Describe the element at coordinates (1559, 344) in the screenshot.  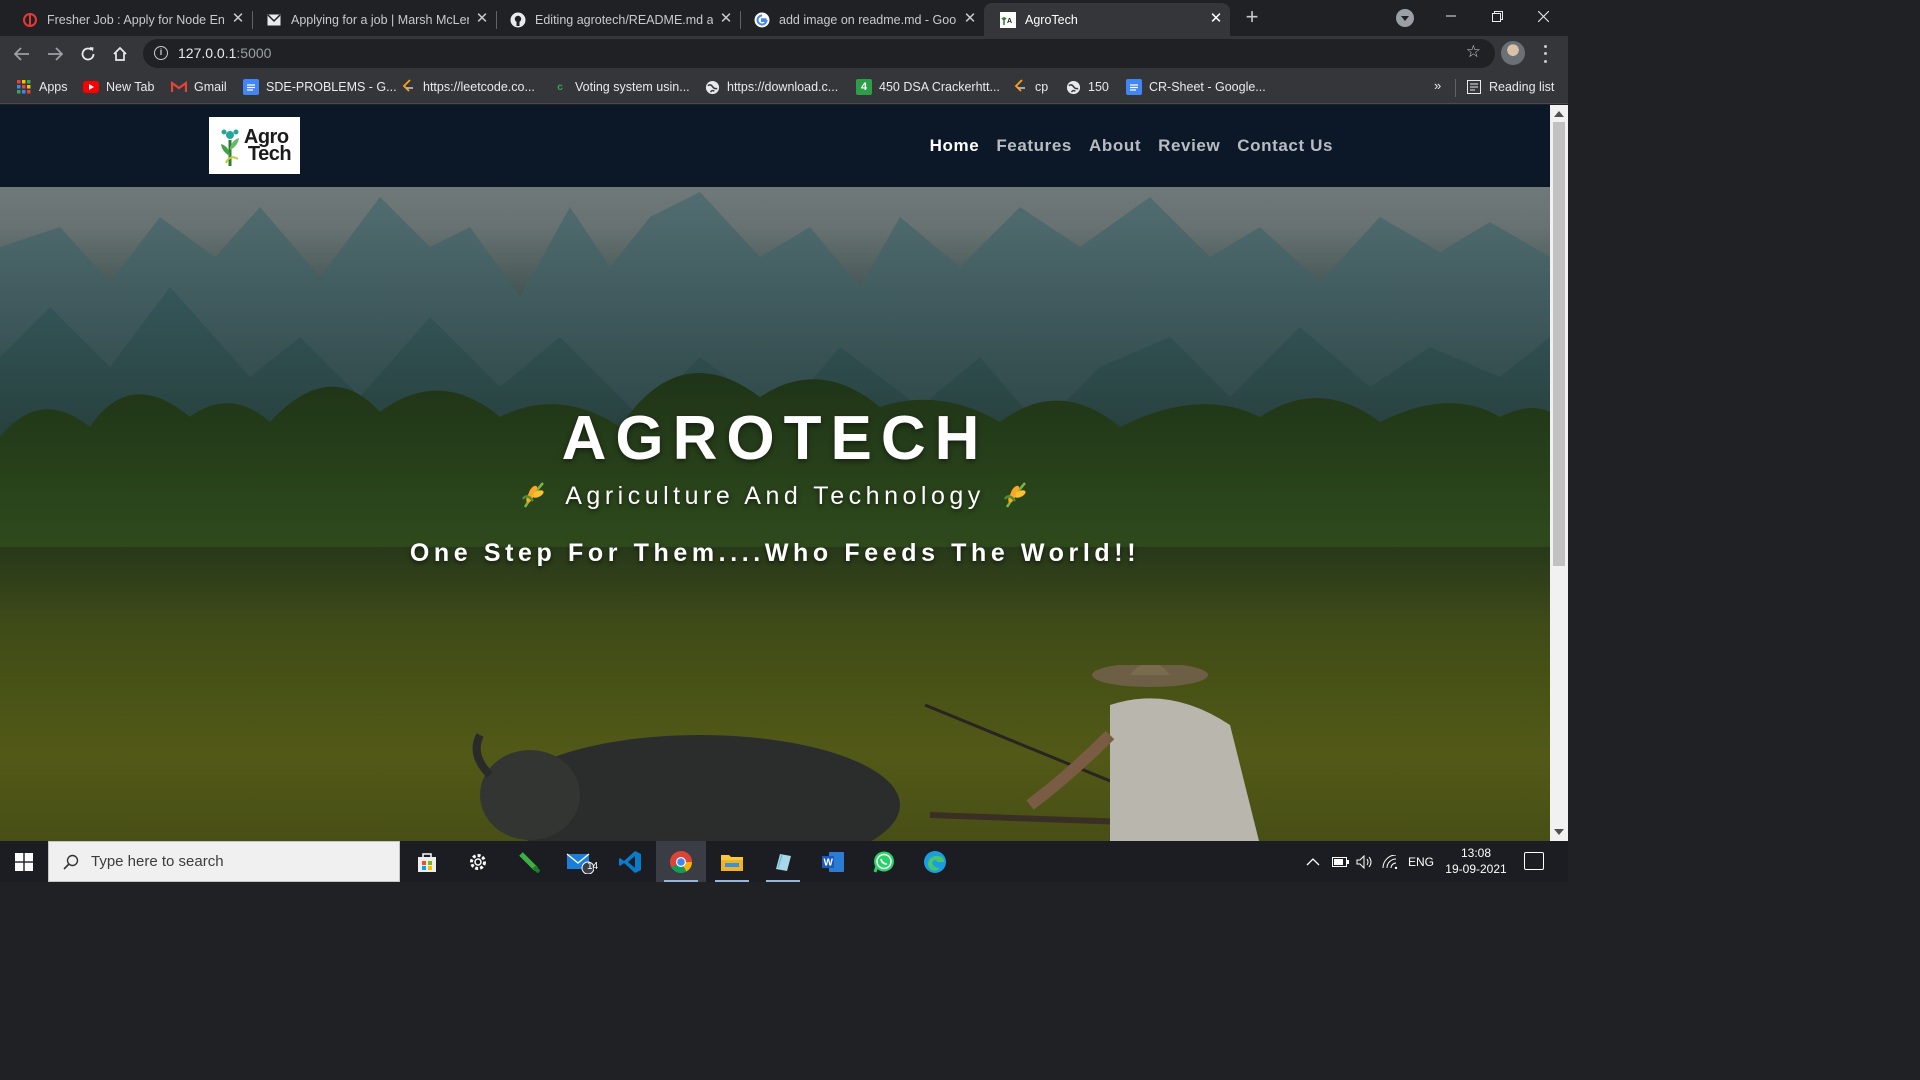
I see `scrollbar-thumb` at that location.